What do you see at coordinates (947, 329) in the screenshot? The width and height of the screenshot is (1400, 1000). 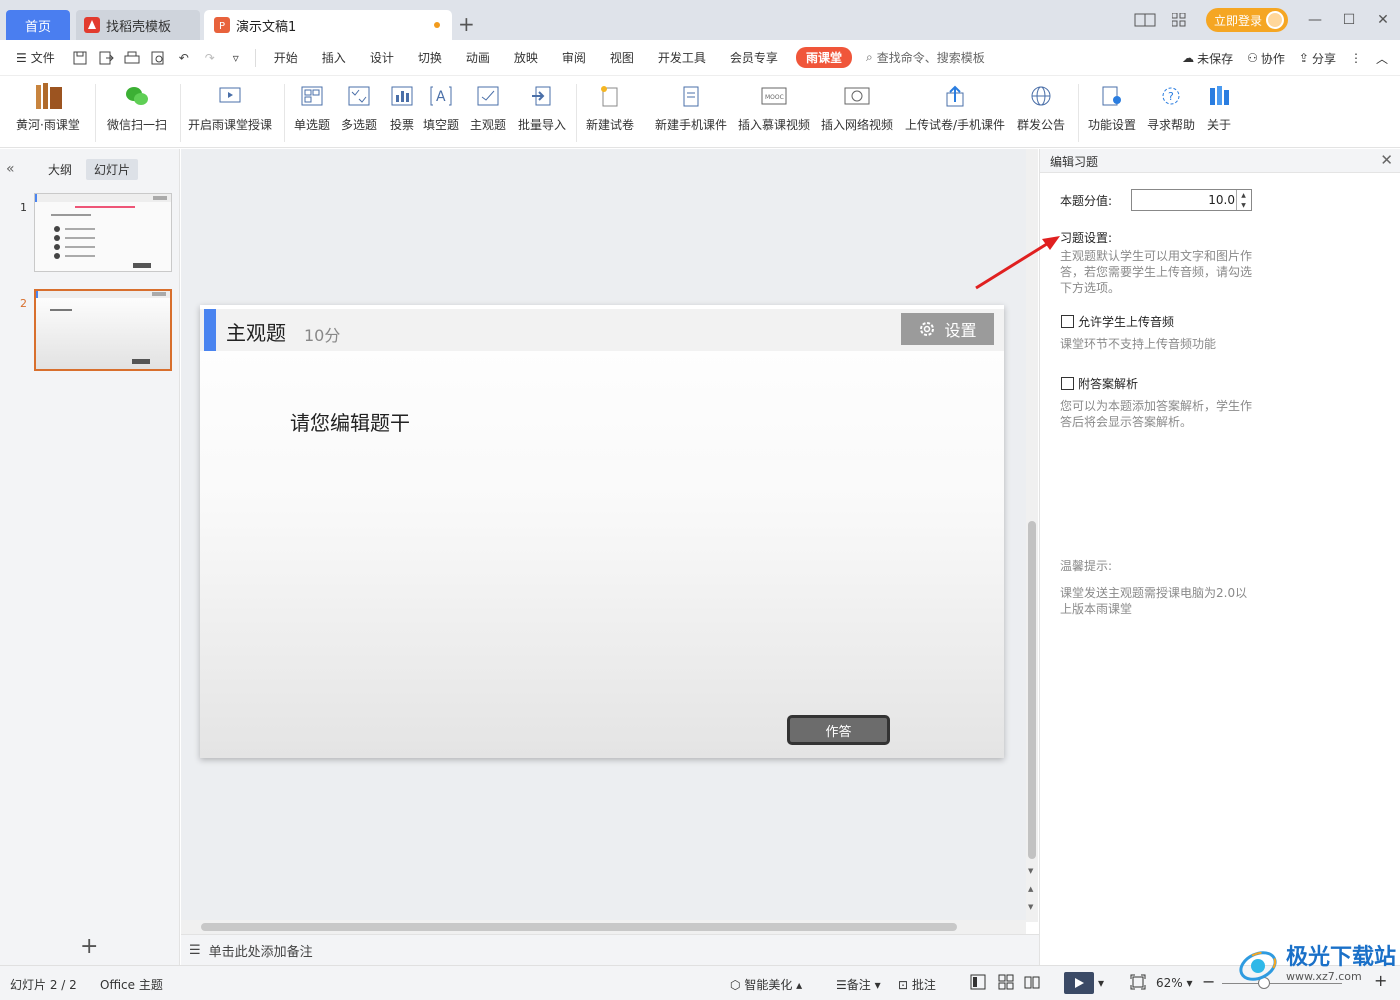 I see `slide-settings-button: 设置` at bounding box center [947, 329].